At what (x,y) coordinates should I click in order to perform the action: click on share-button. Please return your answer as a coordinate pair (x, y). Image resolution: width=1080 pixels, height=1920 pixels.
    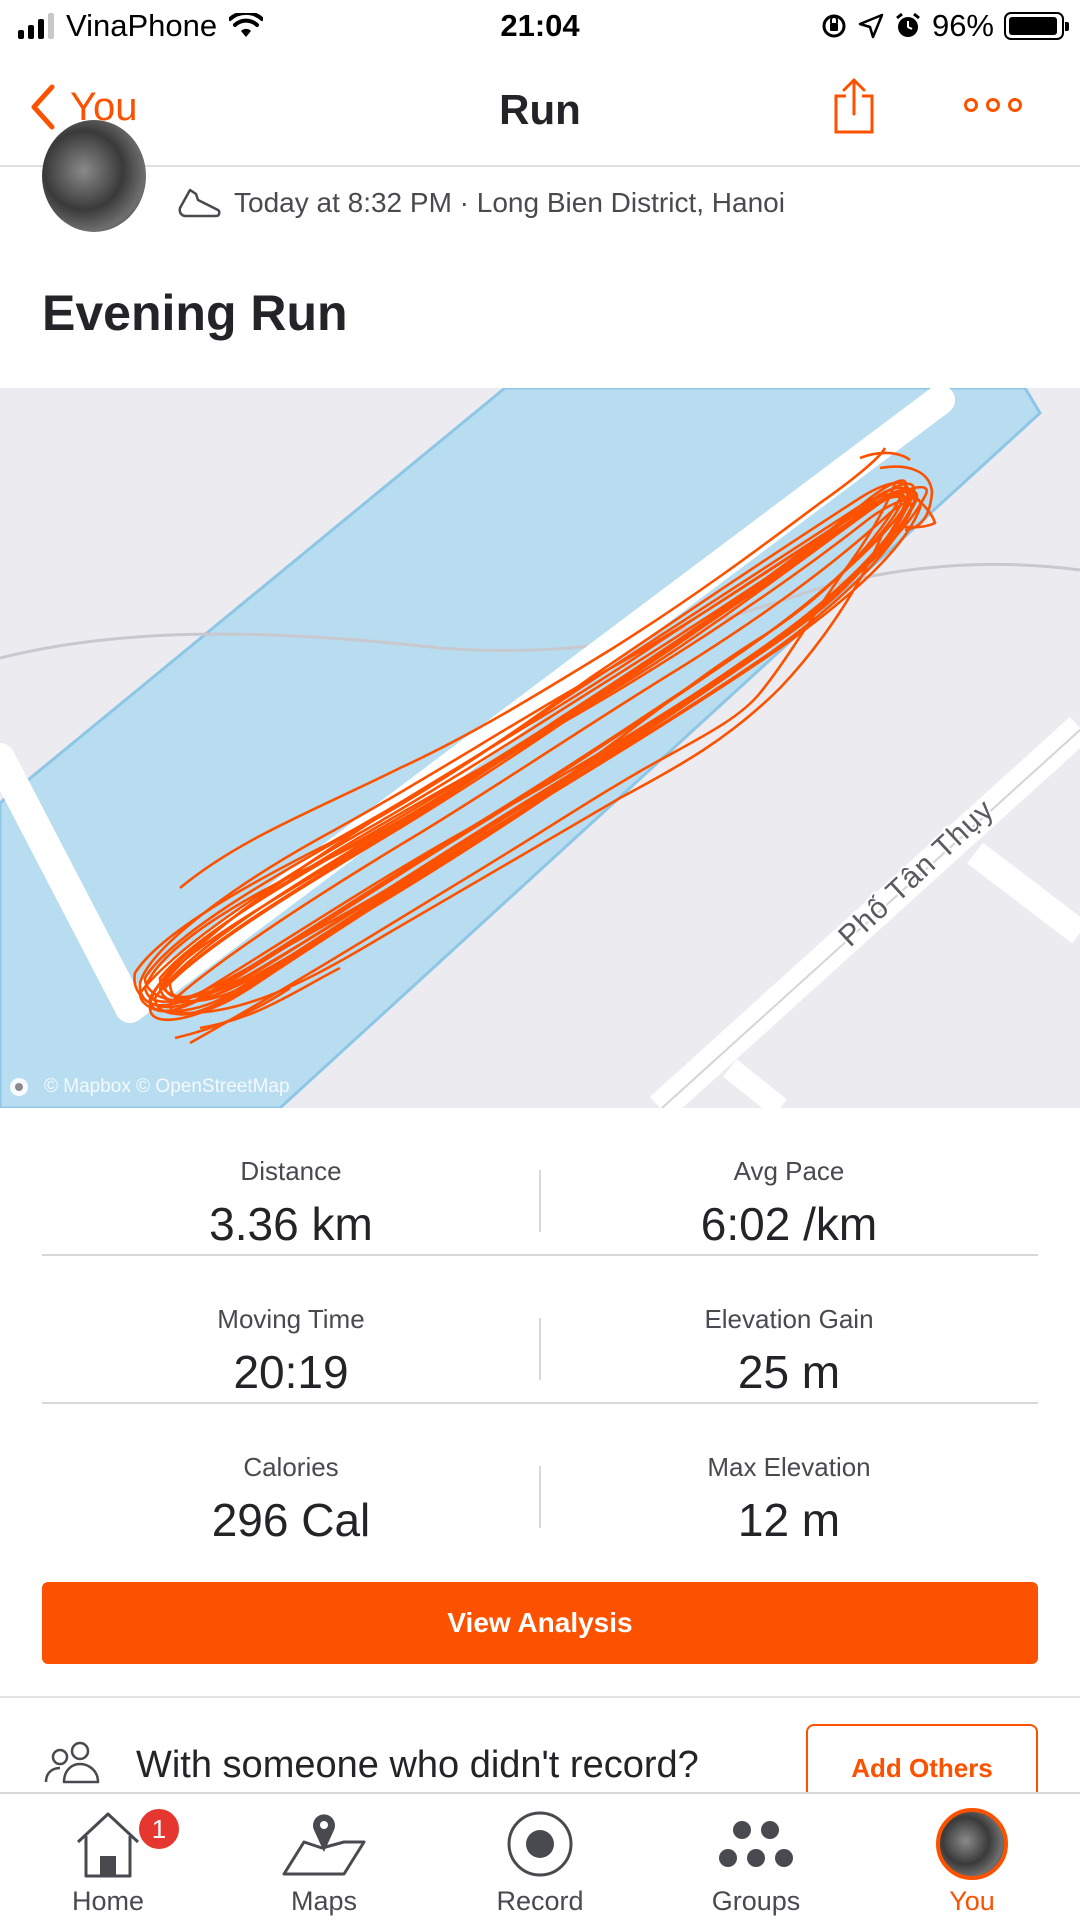
    Looking at the image, I should click on (854, 108).